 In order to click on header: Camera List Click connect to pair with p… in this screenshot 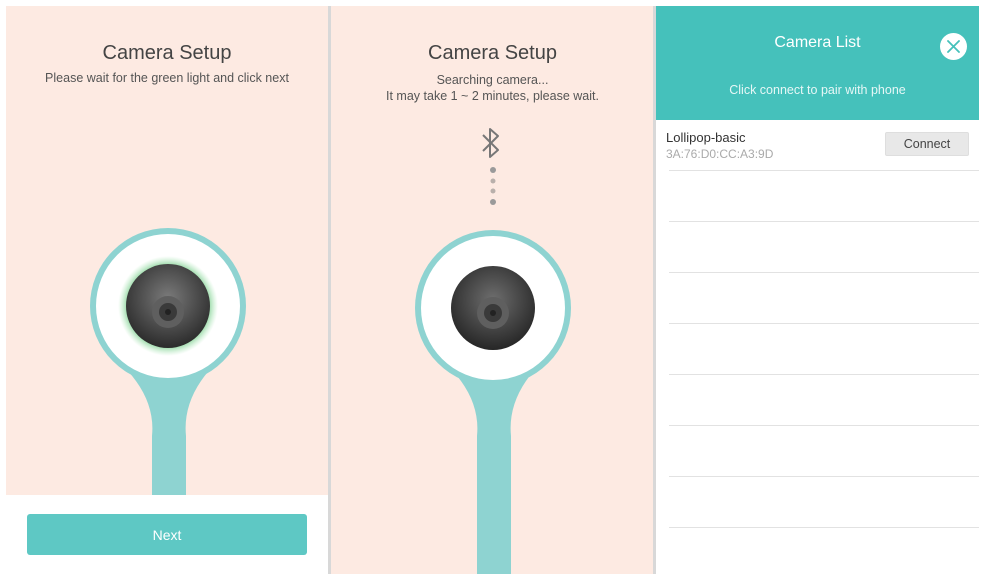, I will do `click(817, 63)`.